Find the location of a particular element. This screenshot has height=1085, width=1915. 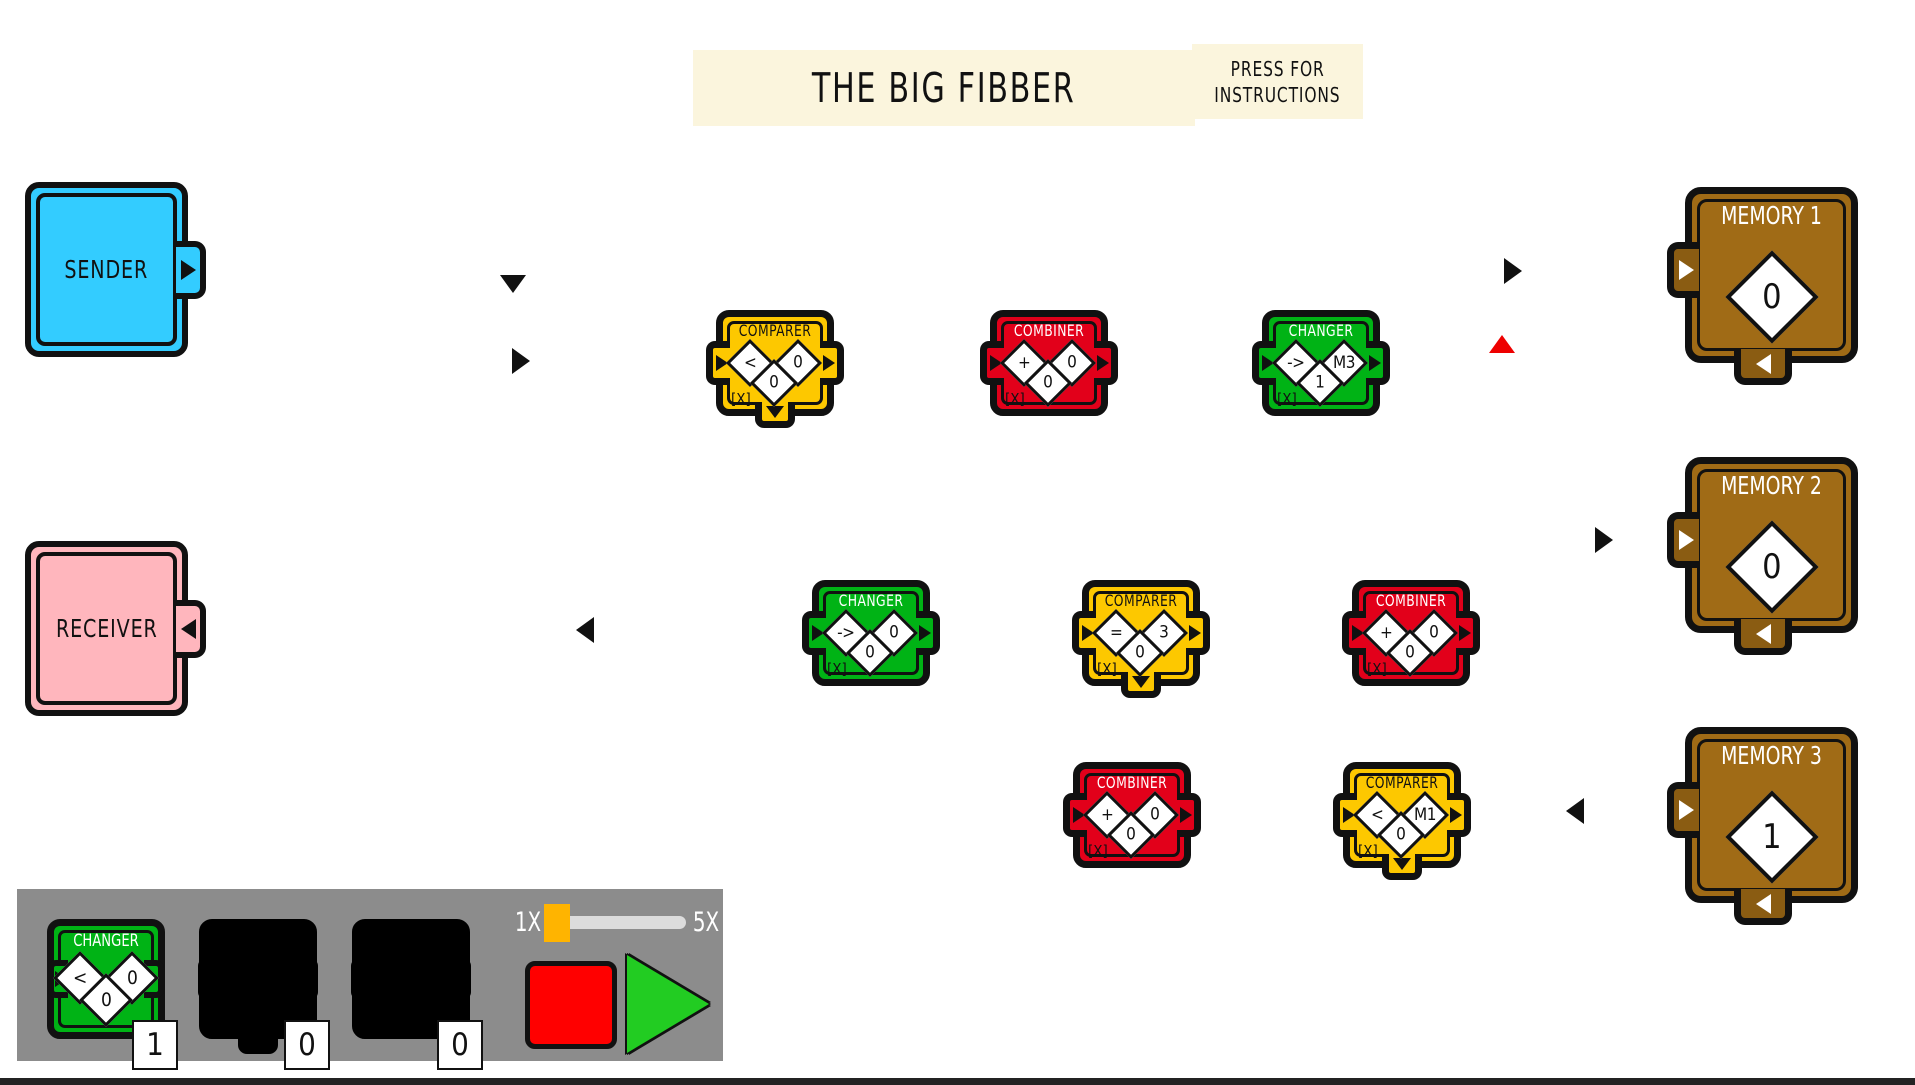

node-operand-b: M1 is located at coordinates (1425, 815).